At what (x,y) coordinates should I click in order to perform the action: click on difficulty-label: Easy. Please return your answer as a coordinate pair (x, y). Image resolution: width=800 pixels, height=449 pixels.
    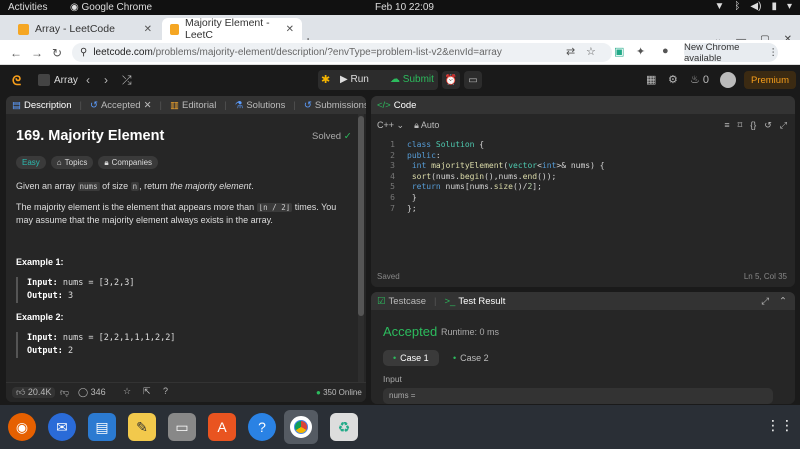
    Looking at the image, I should click on (31, 162).